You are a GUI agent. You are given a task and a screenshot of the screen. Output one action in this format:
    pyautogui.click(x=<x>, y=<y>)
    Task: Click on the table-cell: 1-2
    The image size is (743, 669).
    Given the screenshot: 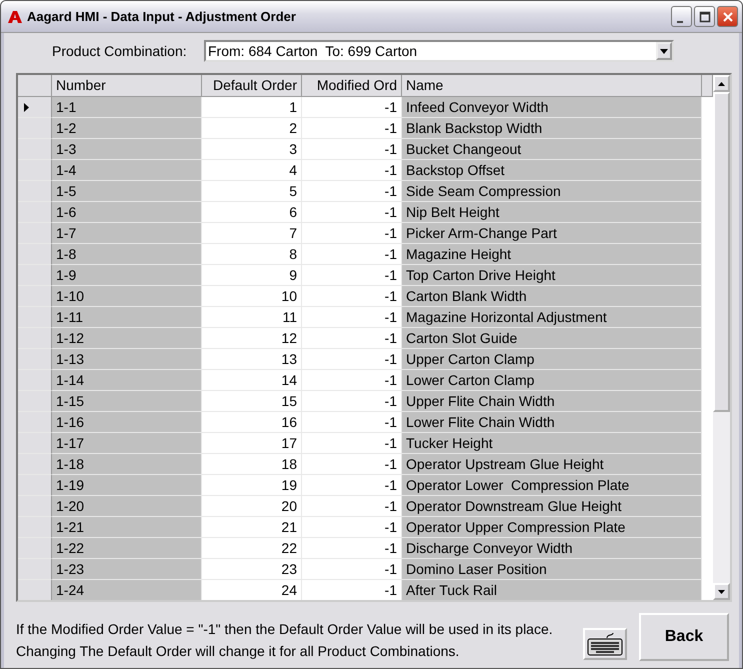 What is the action you would take?
    pyautogui.click(x=127, y=128)
    